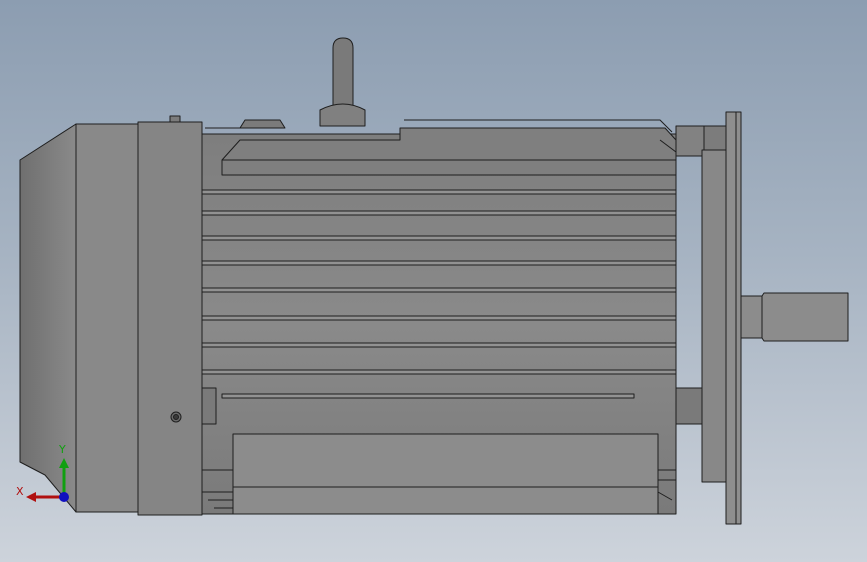 The height and width of the screenshot is (562, 867). What do you see at coordinates (64, 463) in the screenshot?
I see `y-axis-arrow` at bounding box center [64, 463].